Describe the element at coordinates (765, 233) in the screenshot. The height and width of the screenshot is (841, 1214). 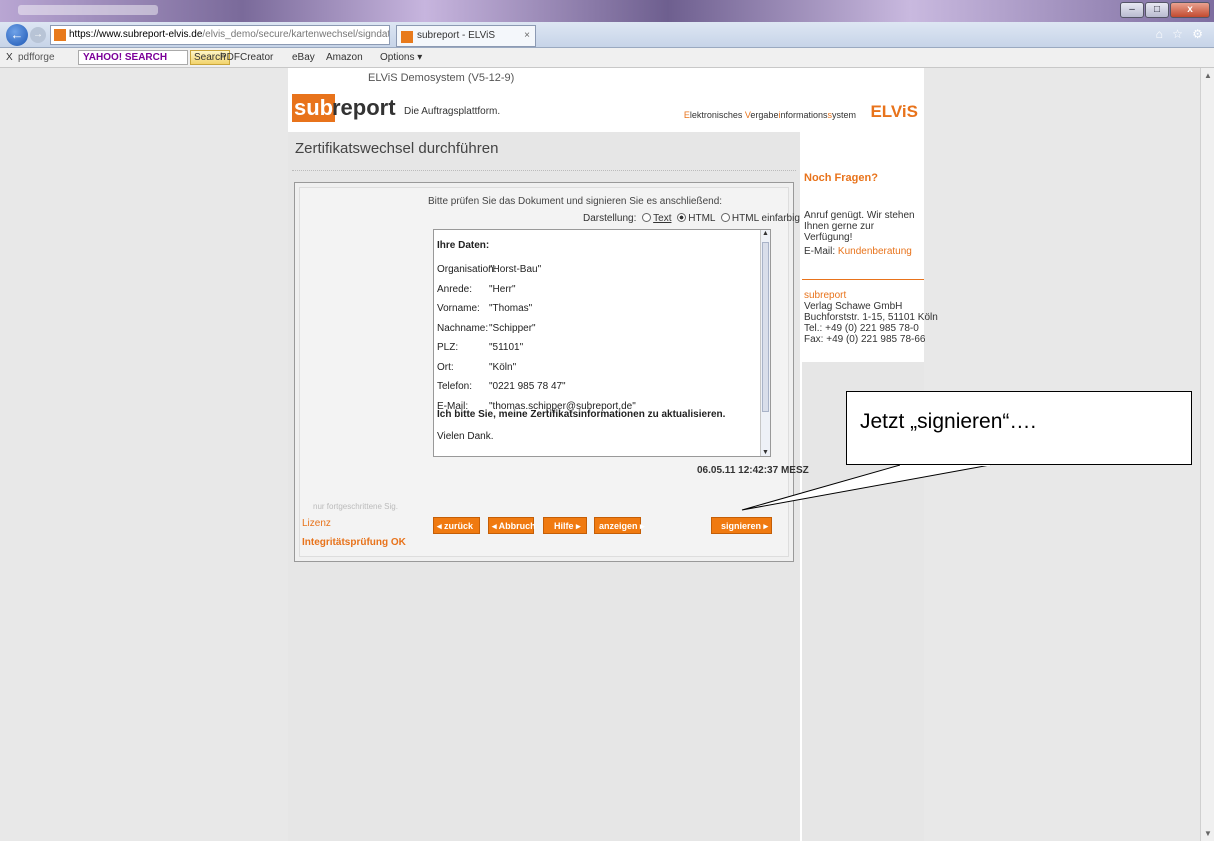
I see `doc-scroll-up-icon: ▲` at that location.